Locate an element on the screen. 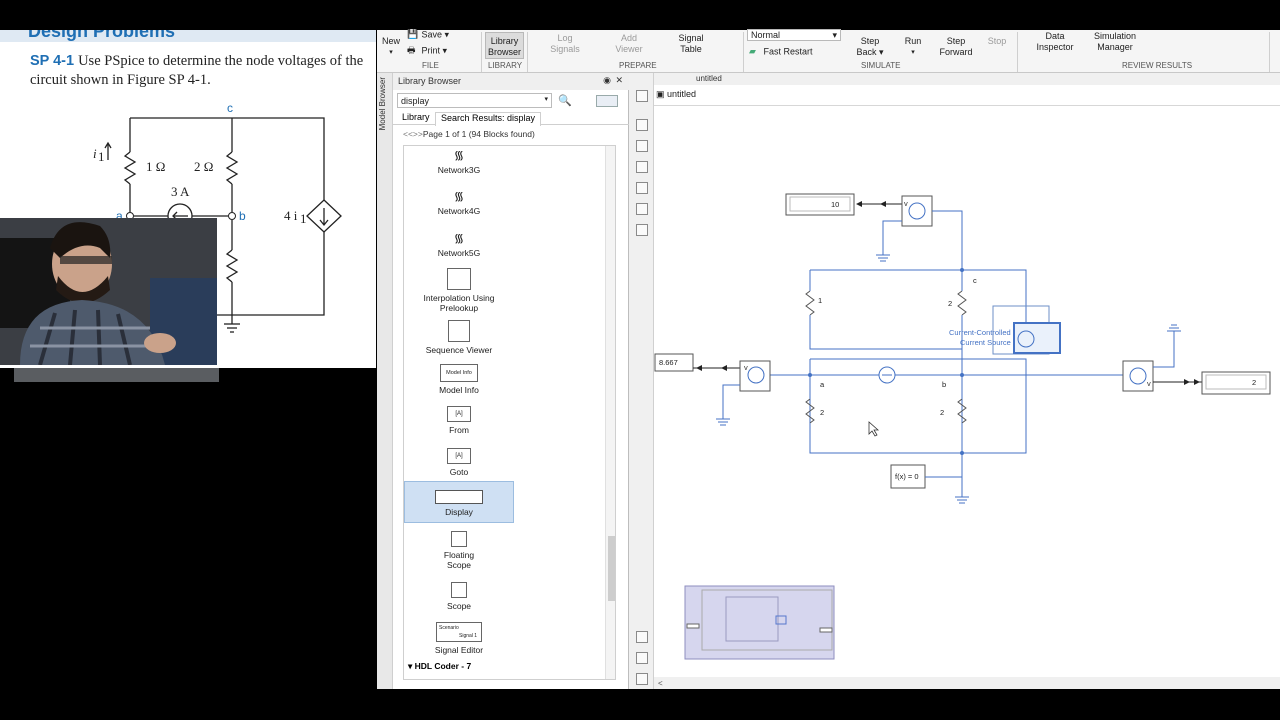 The image size is (1280, 720). block-network3g: ᯾ Network3G is located at coordinates (459, 161).